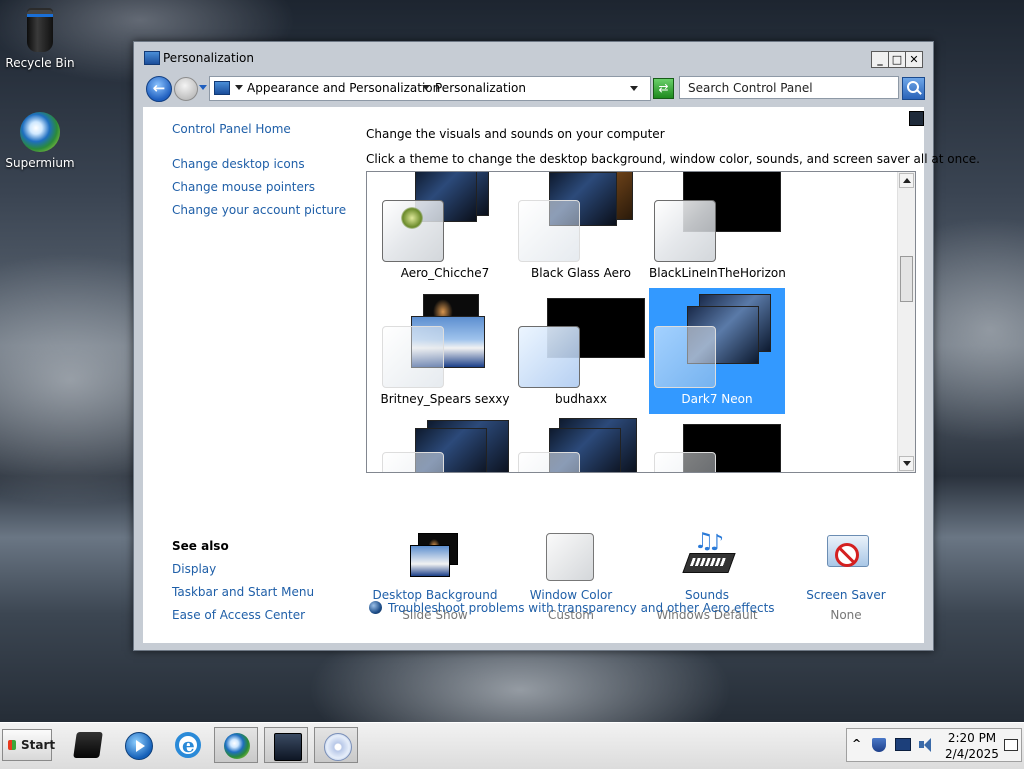 This screenshot has height=769, width=1024. I want to click on setting-value: None, so click(846, 615).